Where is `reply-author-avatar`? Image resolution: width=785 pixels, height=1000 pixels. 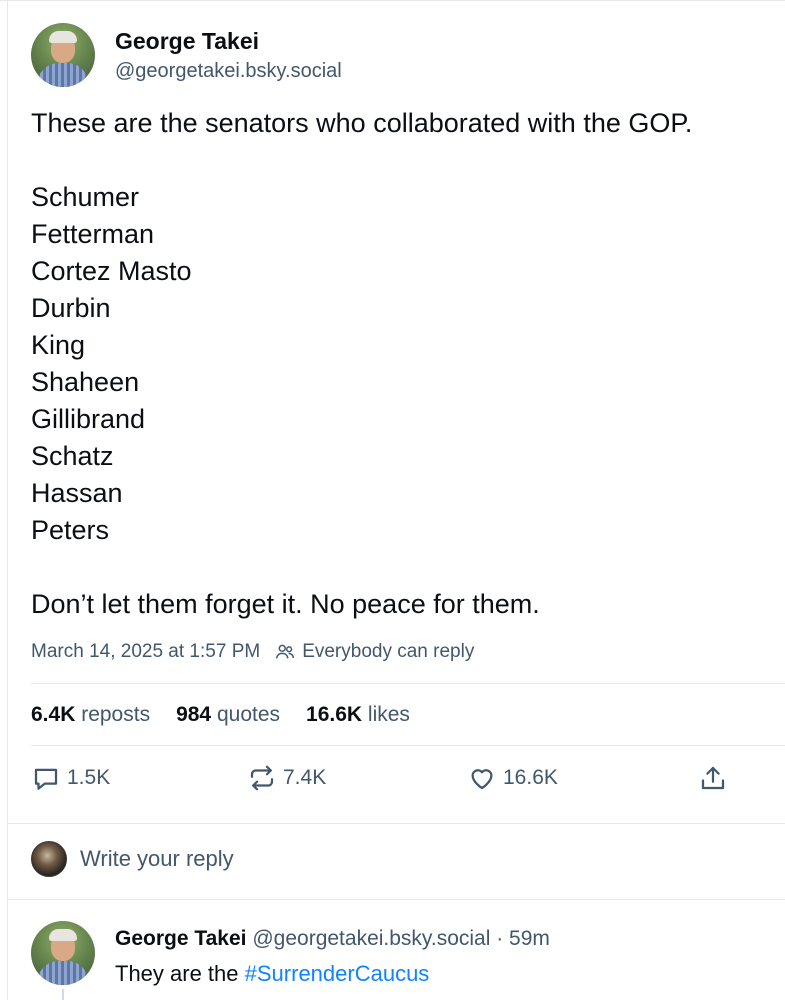 reply-author-avatar is located at coordinates (63, 953).